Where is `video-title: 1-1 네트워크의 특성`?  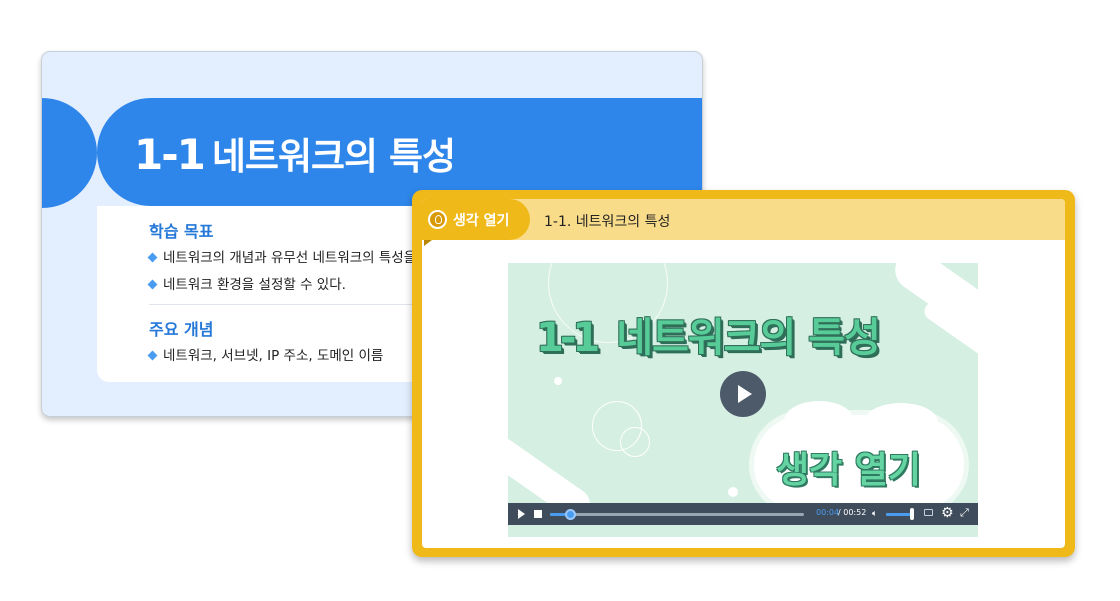 video-title: 1-1 네트워크의 특성 is located at coordinates (708, 334).